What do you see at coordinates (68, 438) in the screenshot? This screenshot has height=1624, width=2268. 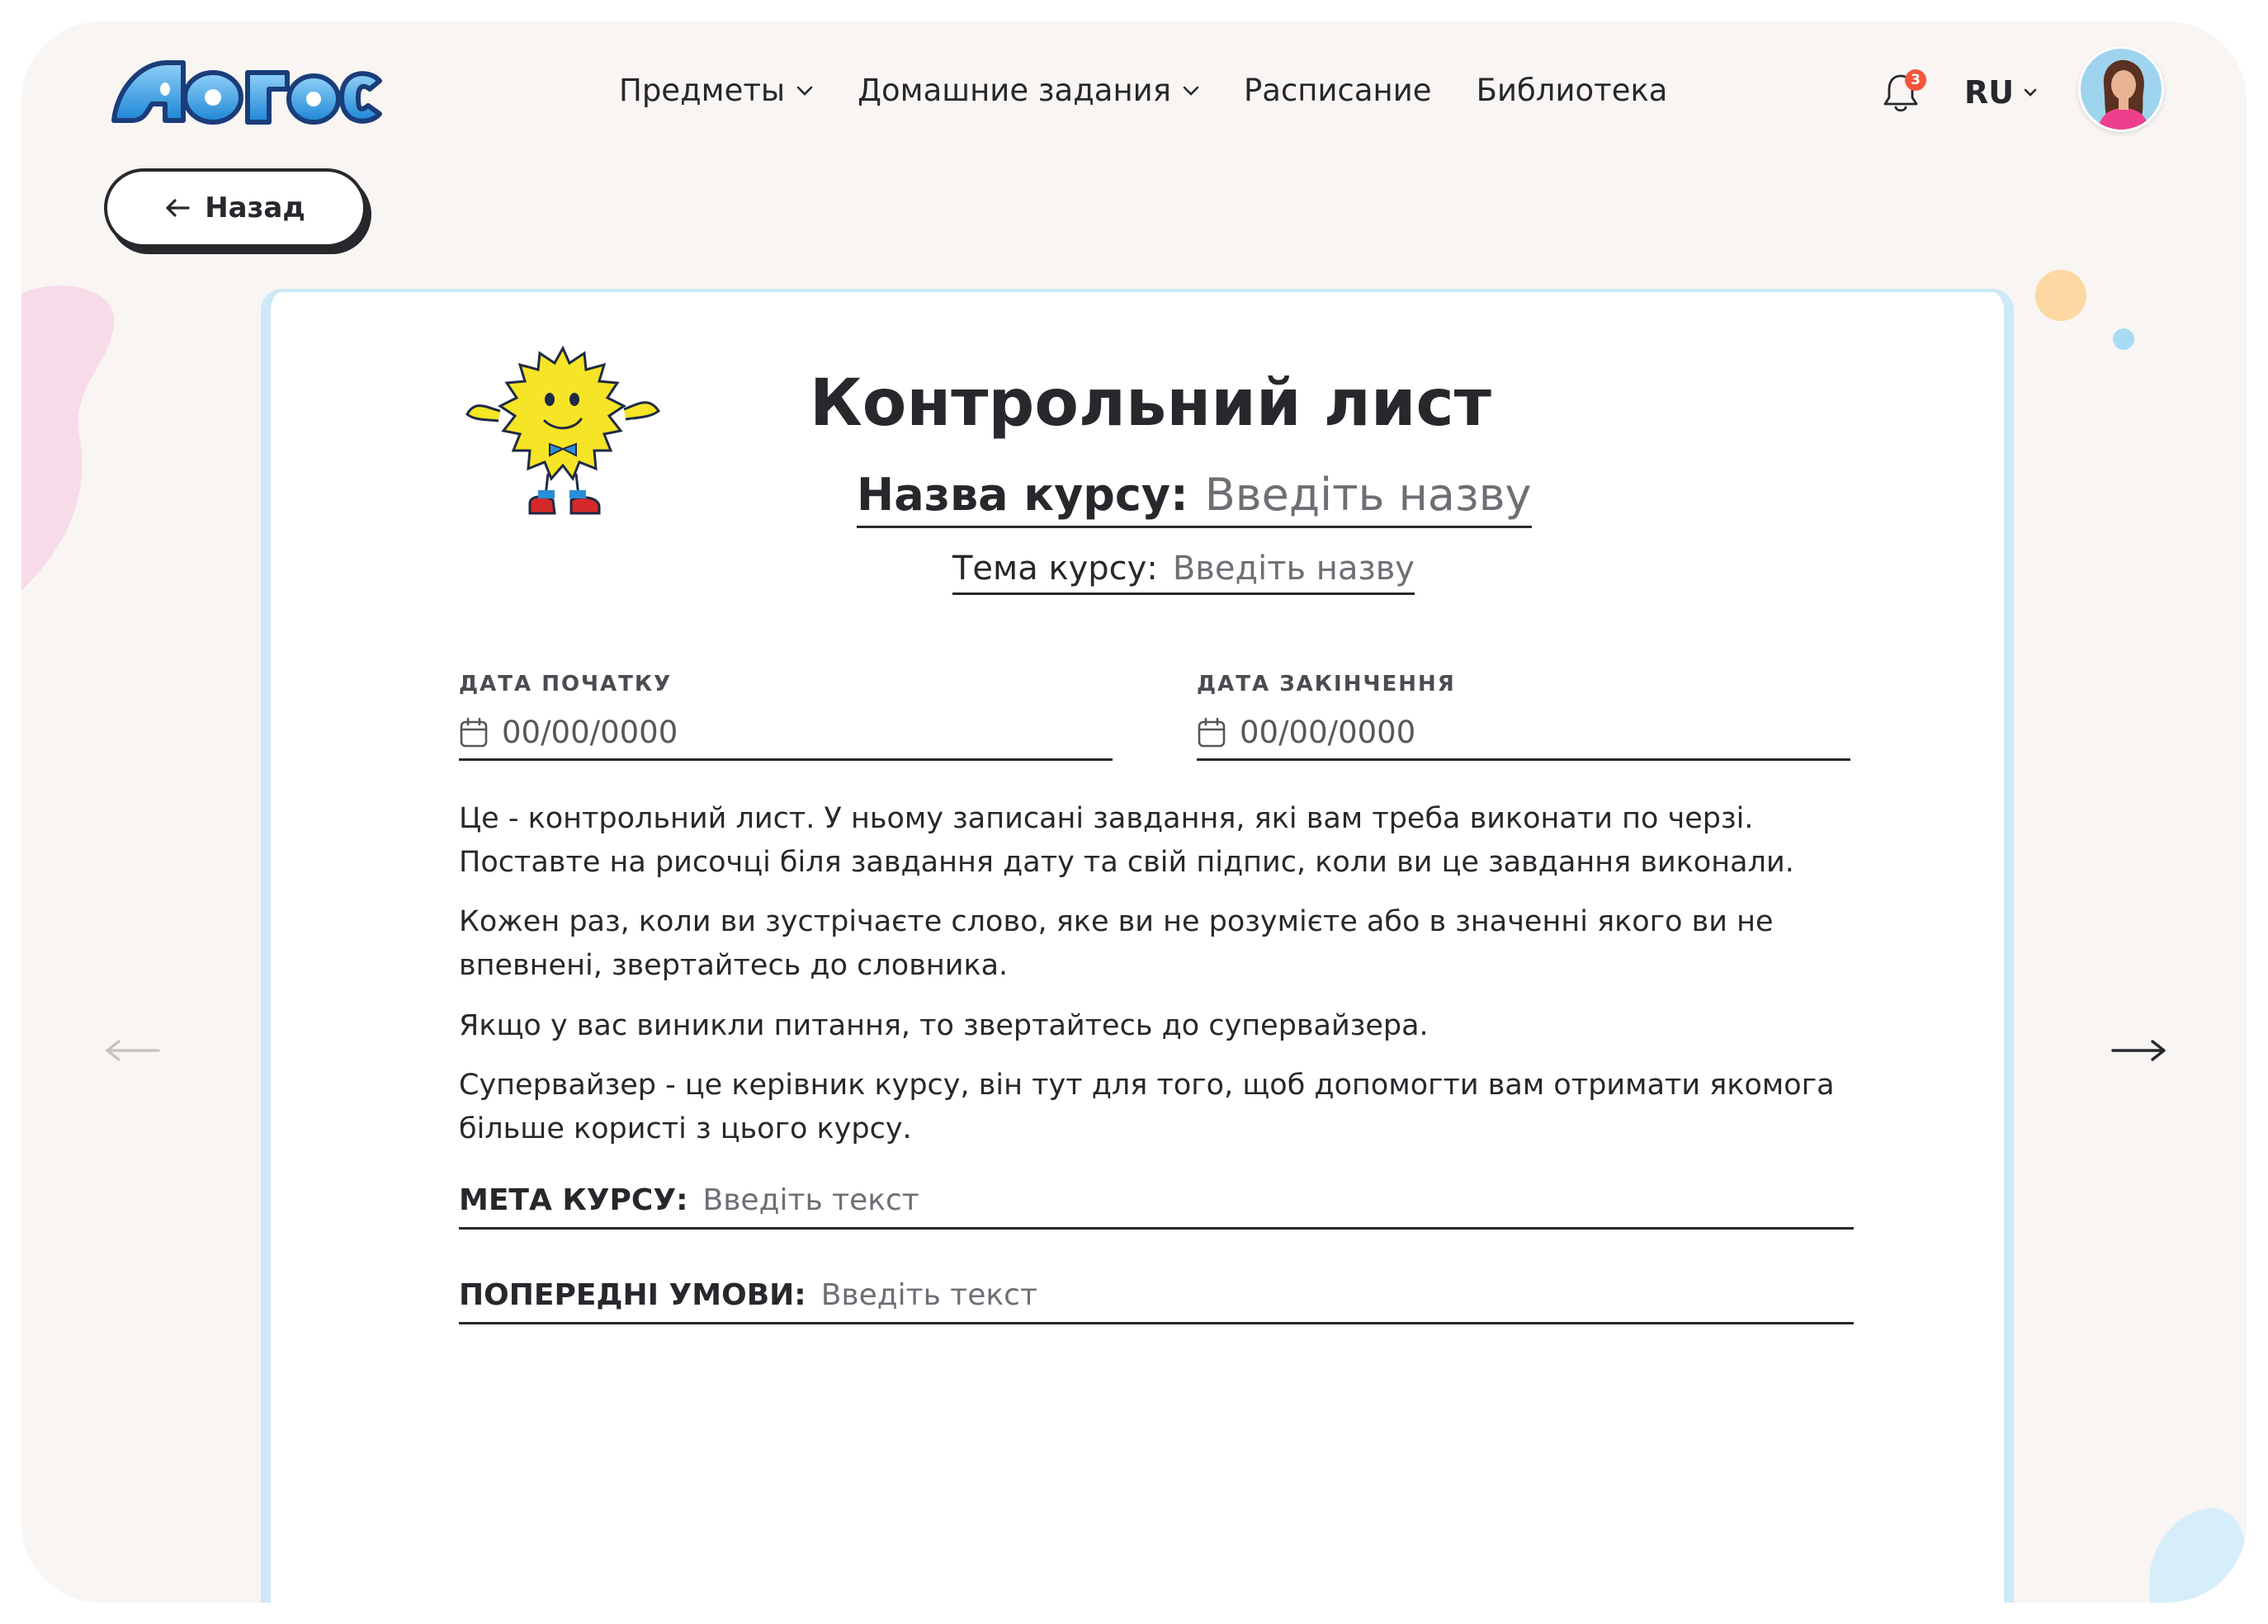 I see `decor-pink-blob` at bounding box center [68, 438].